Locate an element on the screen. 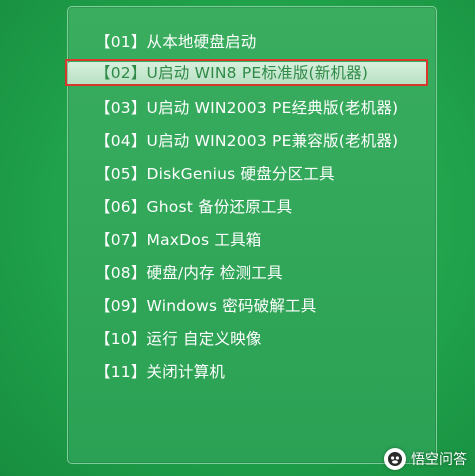 The width and height of the screenshot is (475, 476). menu-item-03: 【03】U启动 WIN2003 PE经典版(老机器) is located at coordinates (246, 108).